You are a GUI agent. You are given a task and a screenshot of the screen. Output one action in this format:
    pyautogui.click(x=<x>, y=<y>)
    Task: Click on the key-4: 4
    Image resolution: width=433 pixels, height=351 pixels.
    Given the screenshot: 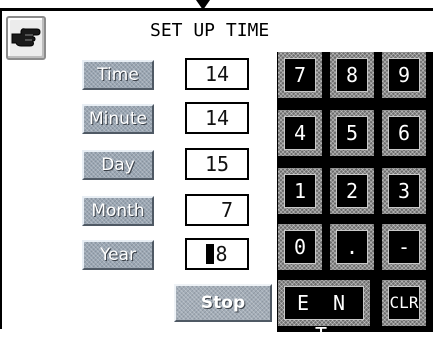 What is the action you would take?
    pyautogui.click(x=300, y=133)
    